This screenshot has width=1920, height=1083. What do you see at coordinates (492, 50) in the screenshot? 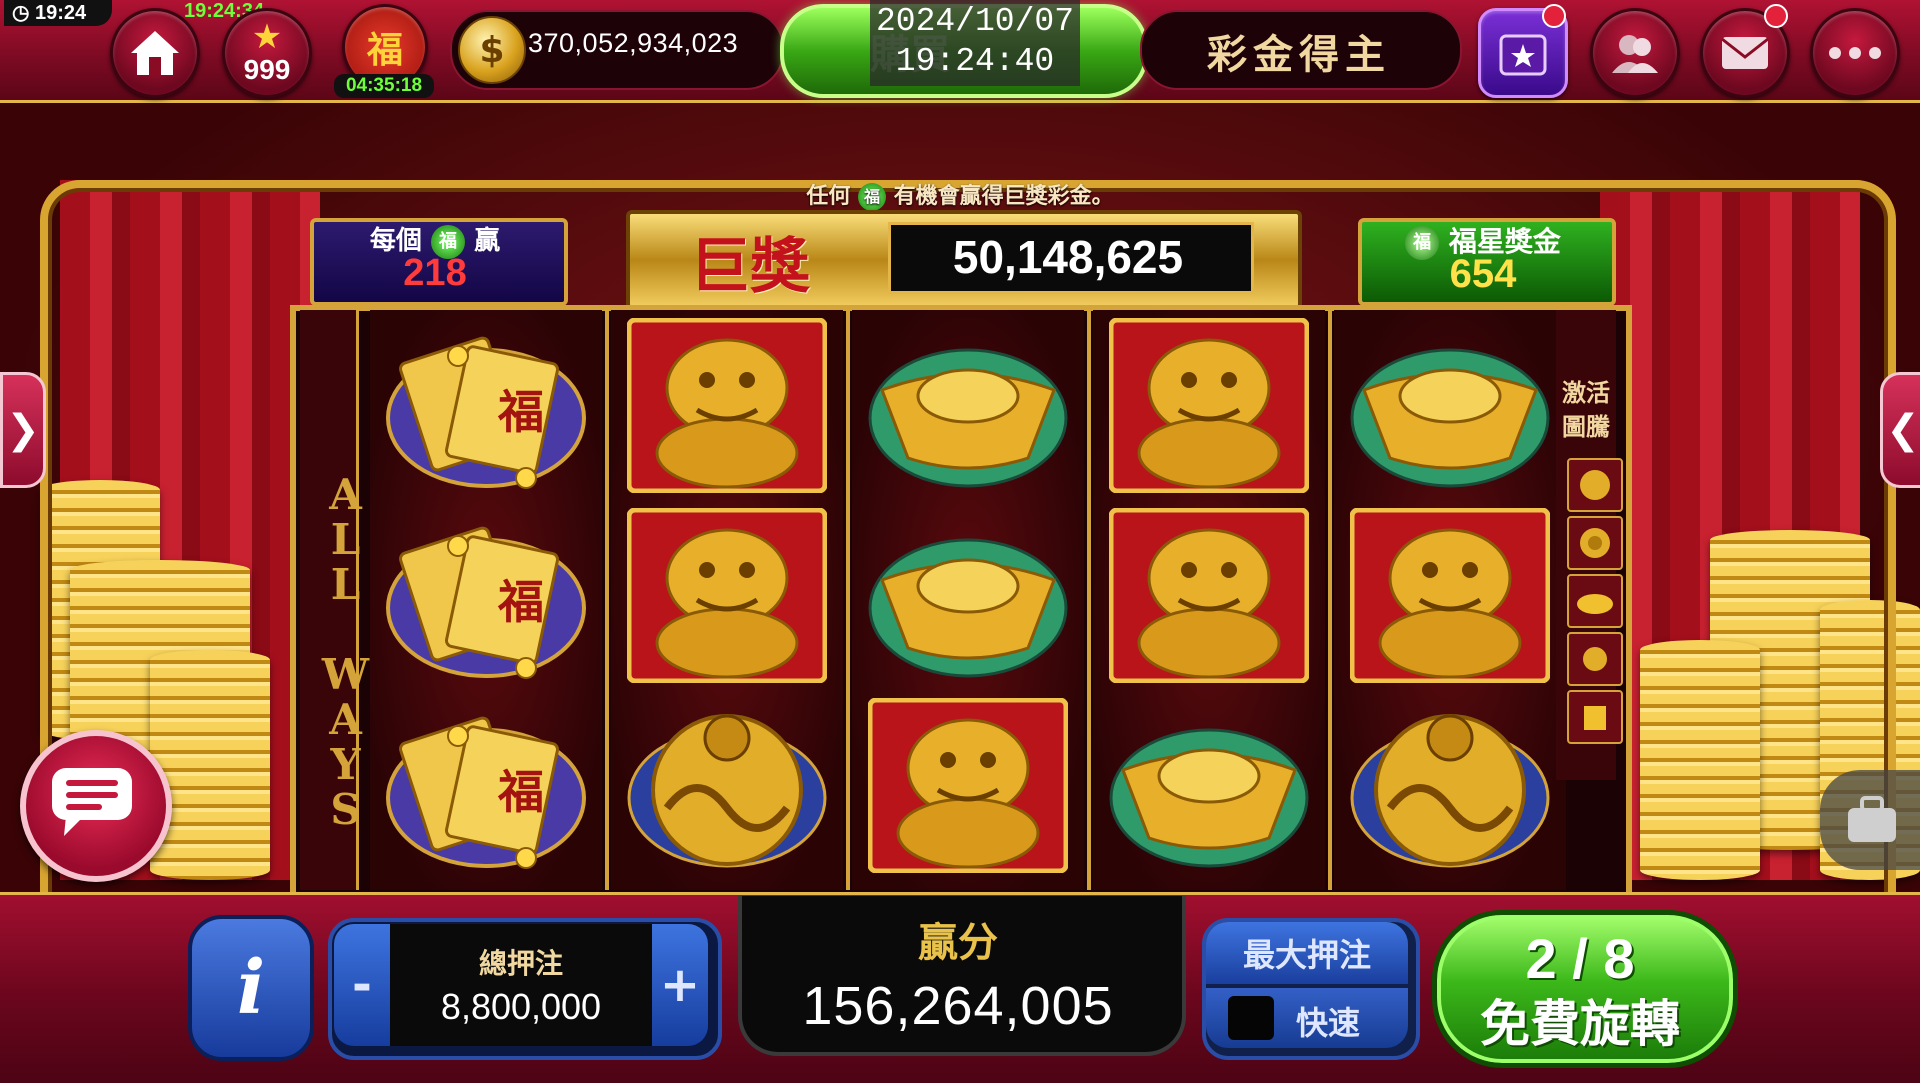
I see `dollar-coin-icon: $` at bounding box center [492, 50].